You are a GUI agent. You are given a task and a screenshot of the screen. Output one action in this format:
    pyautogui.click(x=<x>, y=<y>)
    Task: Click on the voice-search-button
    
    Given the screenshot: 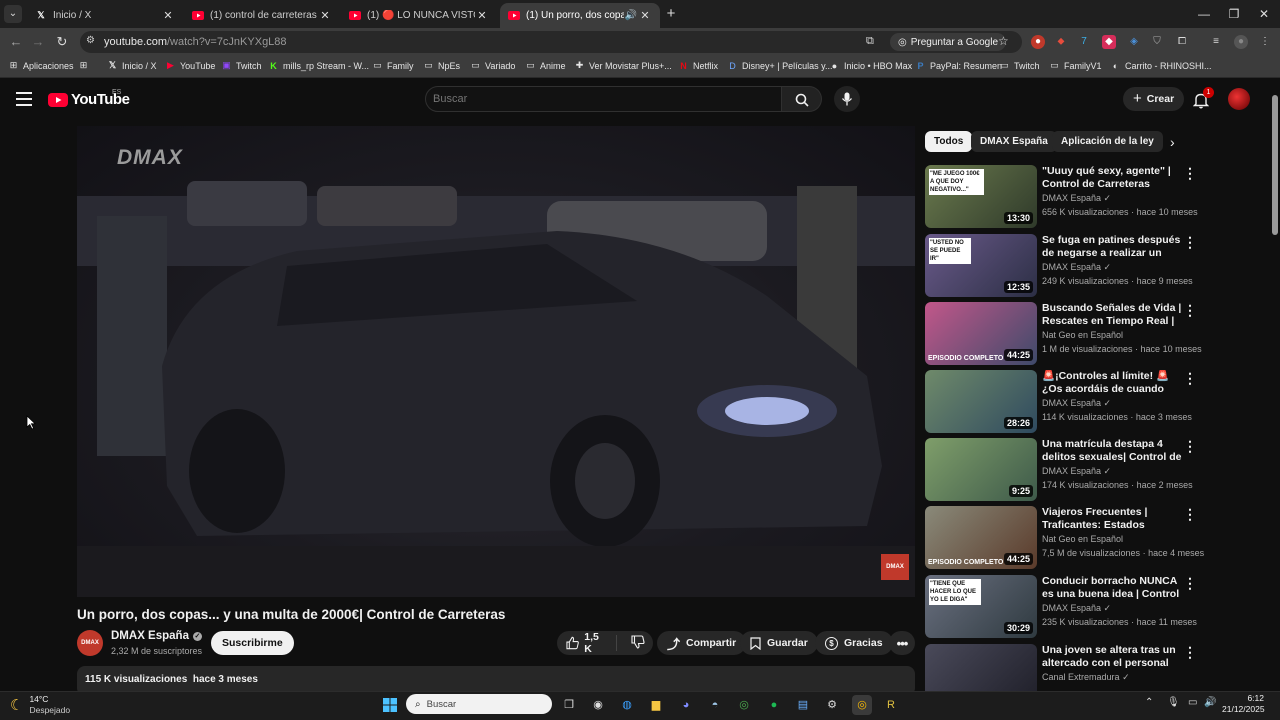 What is the action you would take?
    pyautogui.click(x=847, y=99)
    